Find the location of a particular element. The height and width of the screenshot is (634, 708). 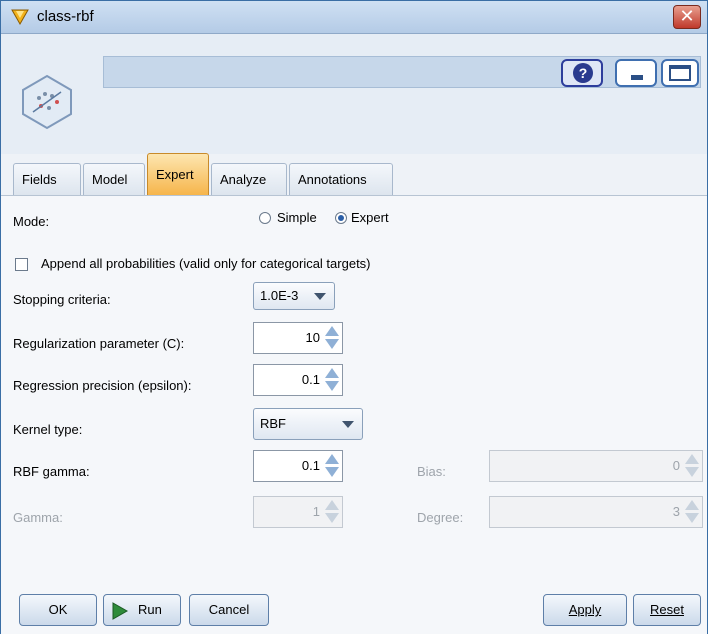

kernel-type-label: Kernel type: is located at coordinates (48, 429).